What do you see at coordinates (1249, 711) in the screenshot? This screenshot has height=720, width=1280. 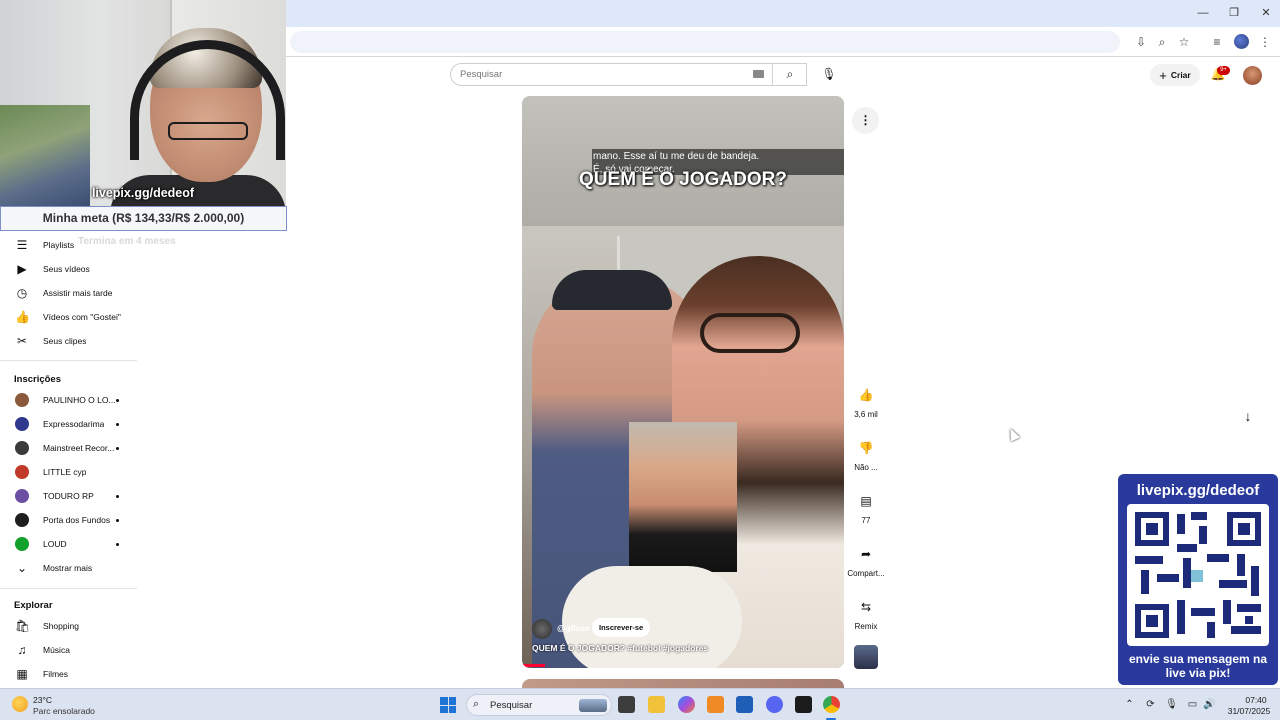 I see `clock-date: 31/07/2025` at bounding box center [1249, 711].